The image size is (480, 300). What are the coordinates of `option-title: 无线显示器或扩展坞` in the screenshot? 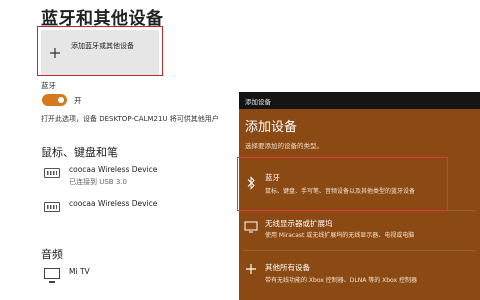 It's located at (299, 223).